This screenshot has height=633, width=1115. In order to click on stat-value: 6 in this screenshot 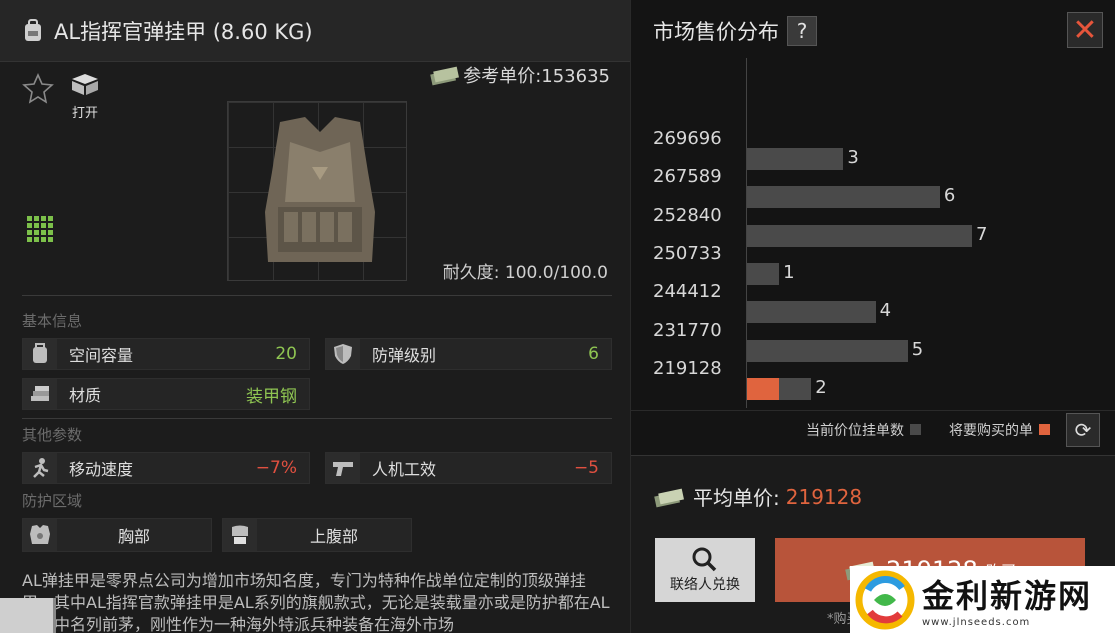, I will do `click(593, 354)`.